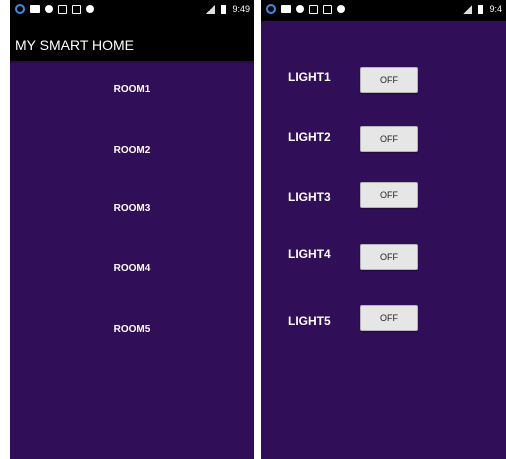 The image size is (506, 459). What do you see at coordinates (389, 195) in the screenshot?
I see `light-3-toggle-button: OFF` at bounding box center [389, 195].